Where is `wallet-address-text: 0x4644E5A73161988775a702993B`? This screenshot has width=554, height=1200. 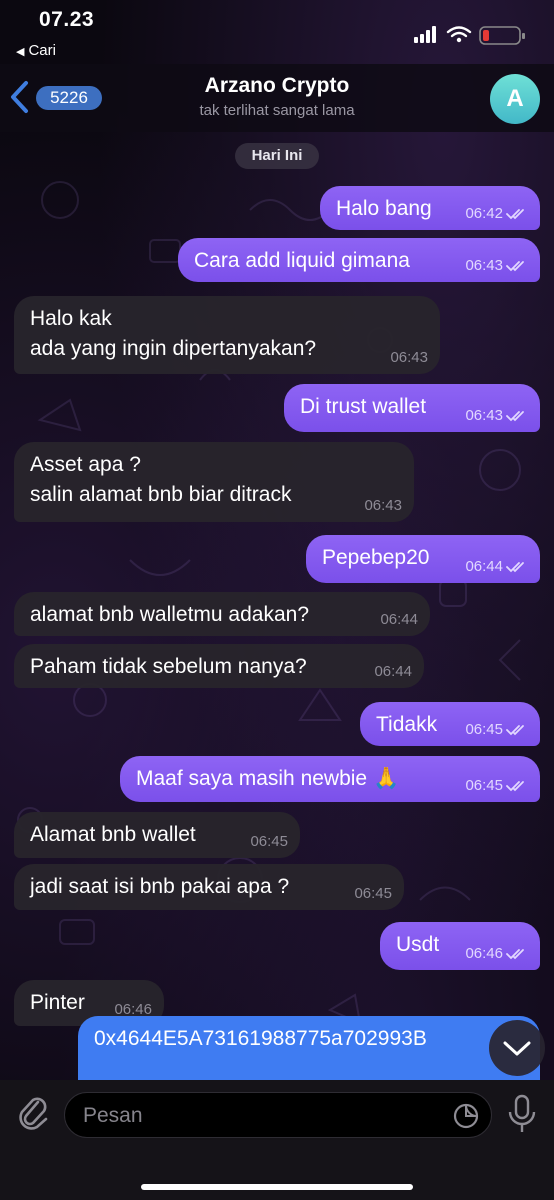
wallet-address-text: 0x4644E5A73161988775a702993B is located at coordinates (260, 1038).